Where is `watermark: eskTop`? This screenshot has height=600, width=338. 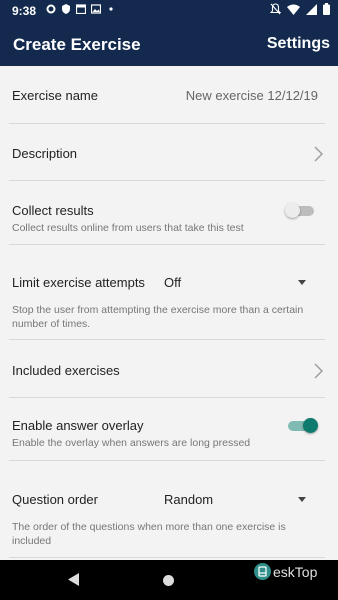 watermark: eskTop is located at coordinates (285, 571).